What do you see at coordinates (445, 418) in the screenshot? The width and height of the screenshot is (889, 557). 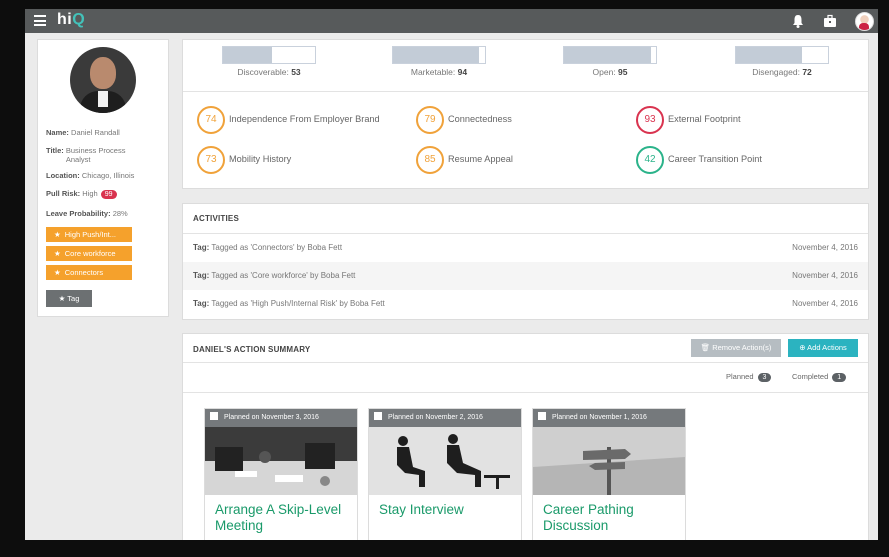 I see `card-header: Planned on November 2, 2016` at bounding box center [445, 418].